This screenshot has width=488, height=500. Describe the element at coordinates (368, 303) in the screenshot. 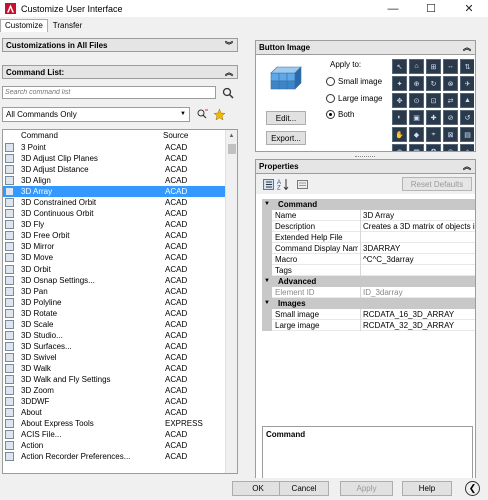

I see `property-category: ▼ Images` at that location.